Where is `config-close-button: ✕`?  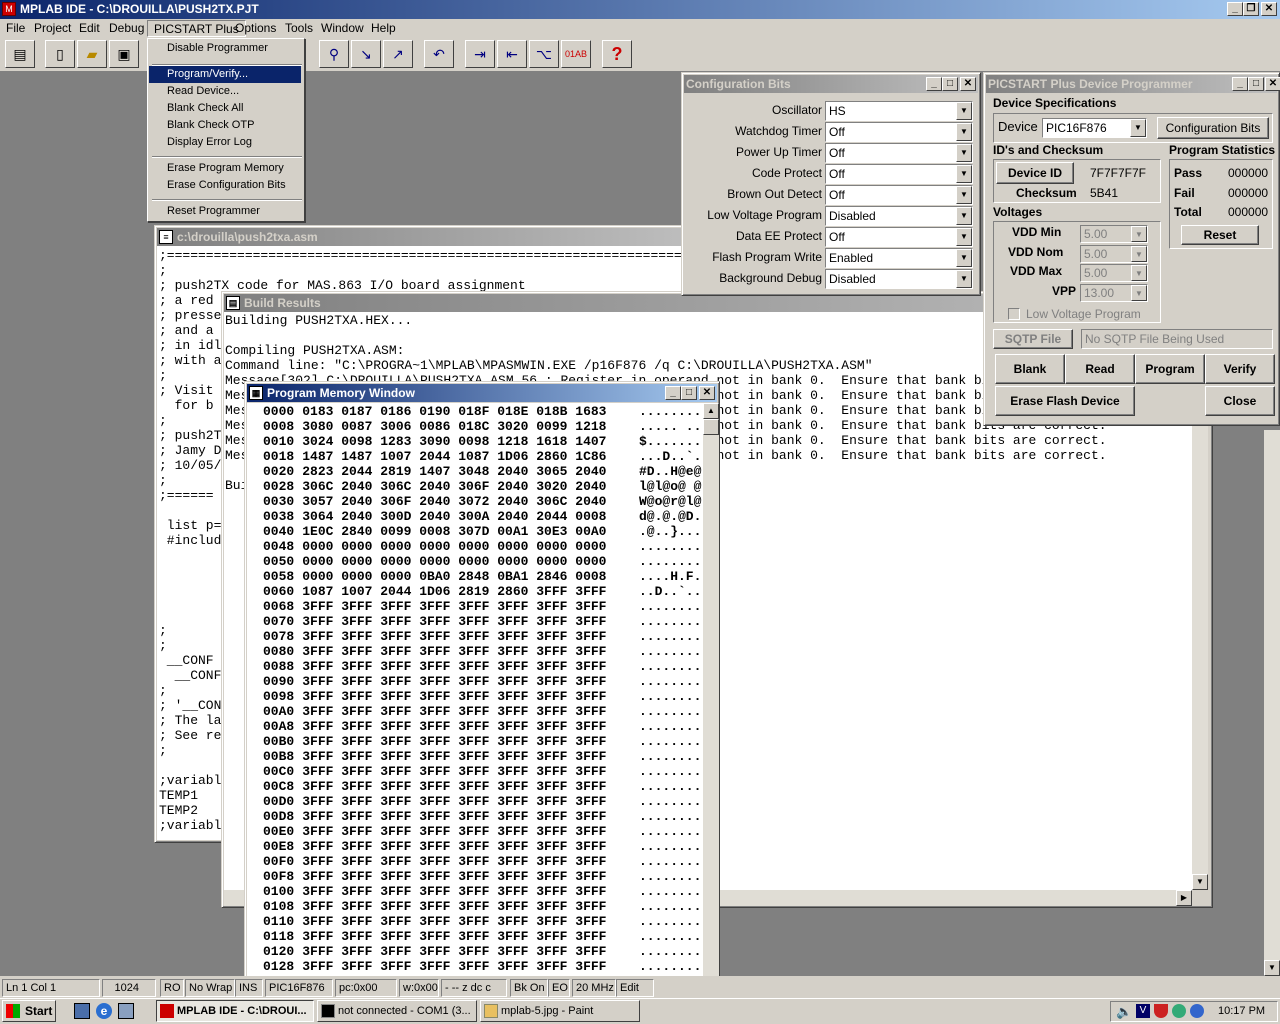 config-close-button: ✕ is located at coordinates (968, 84).